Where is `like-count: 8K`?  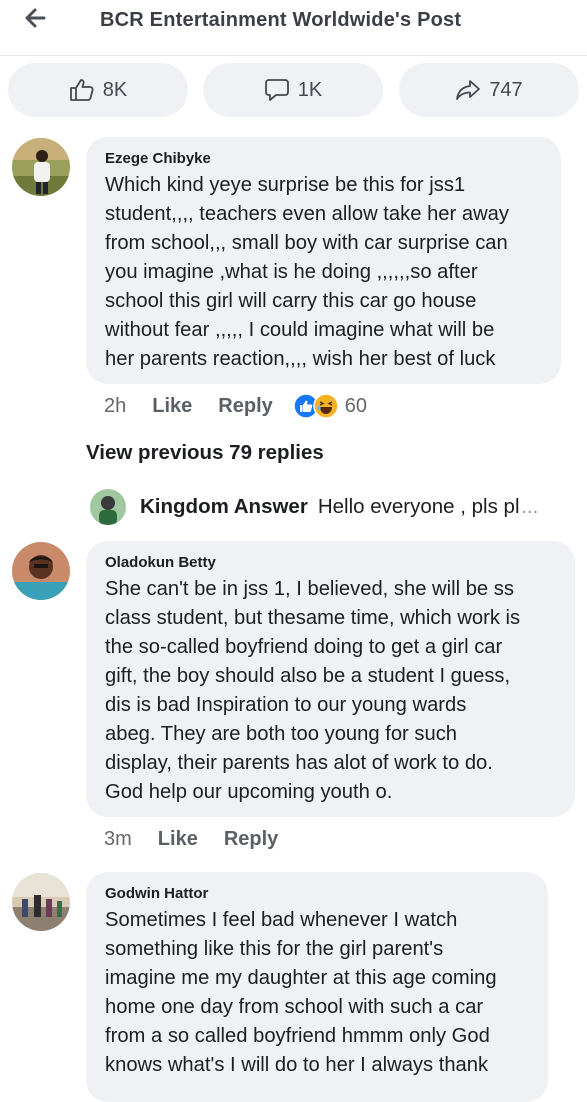 like-count: 8K is located at coordinates (115, 89).